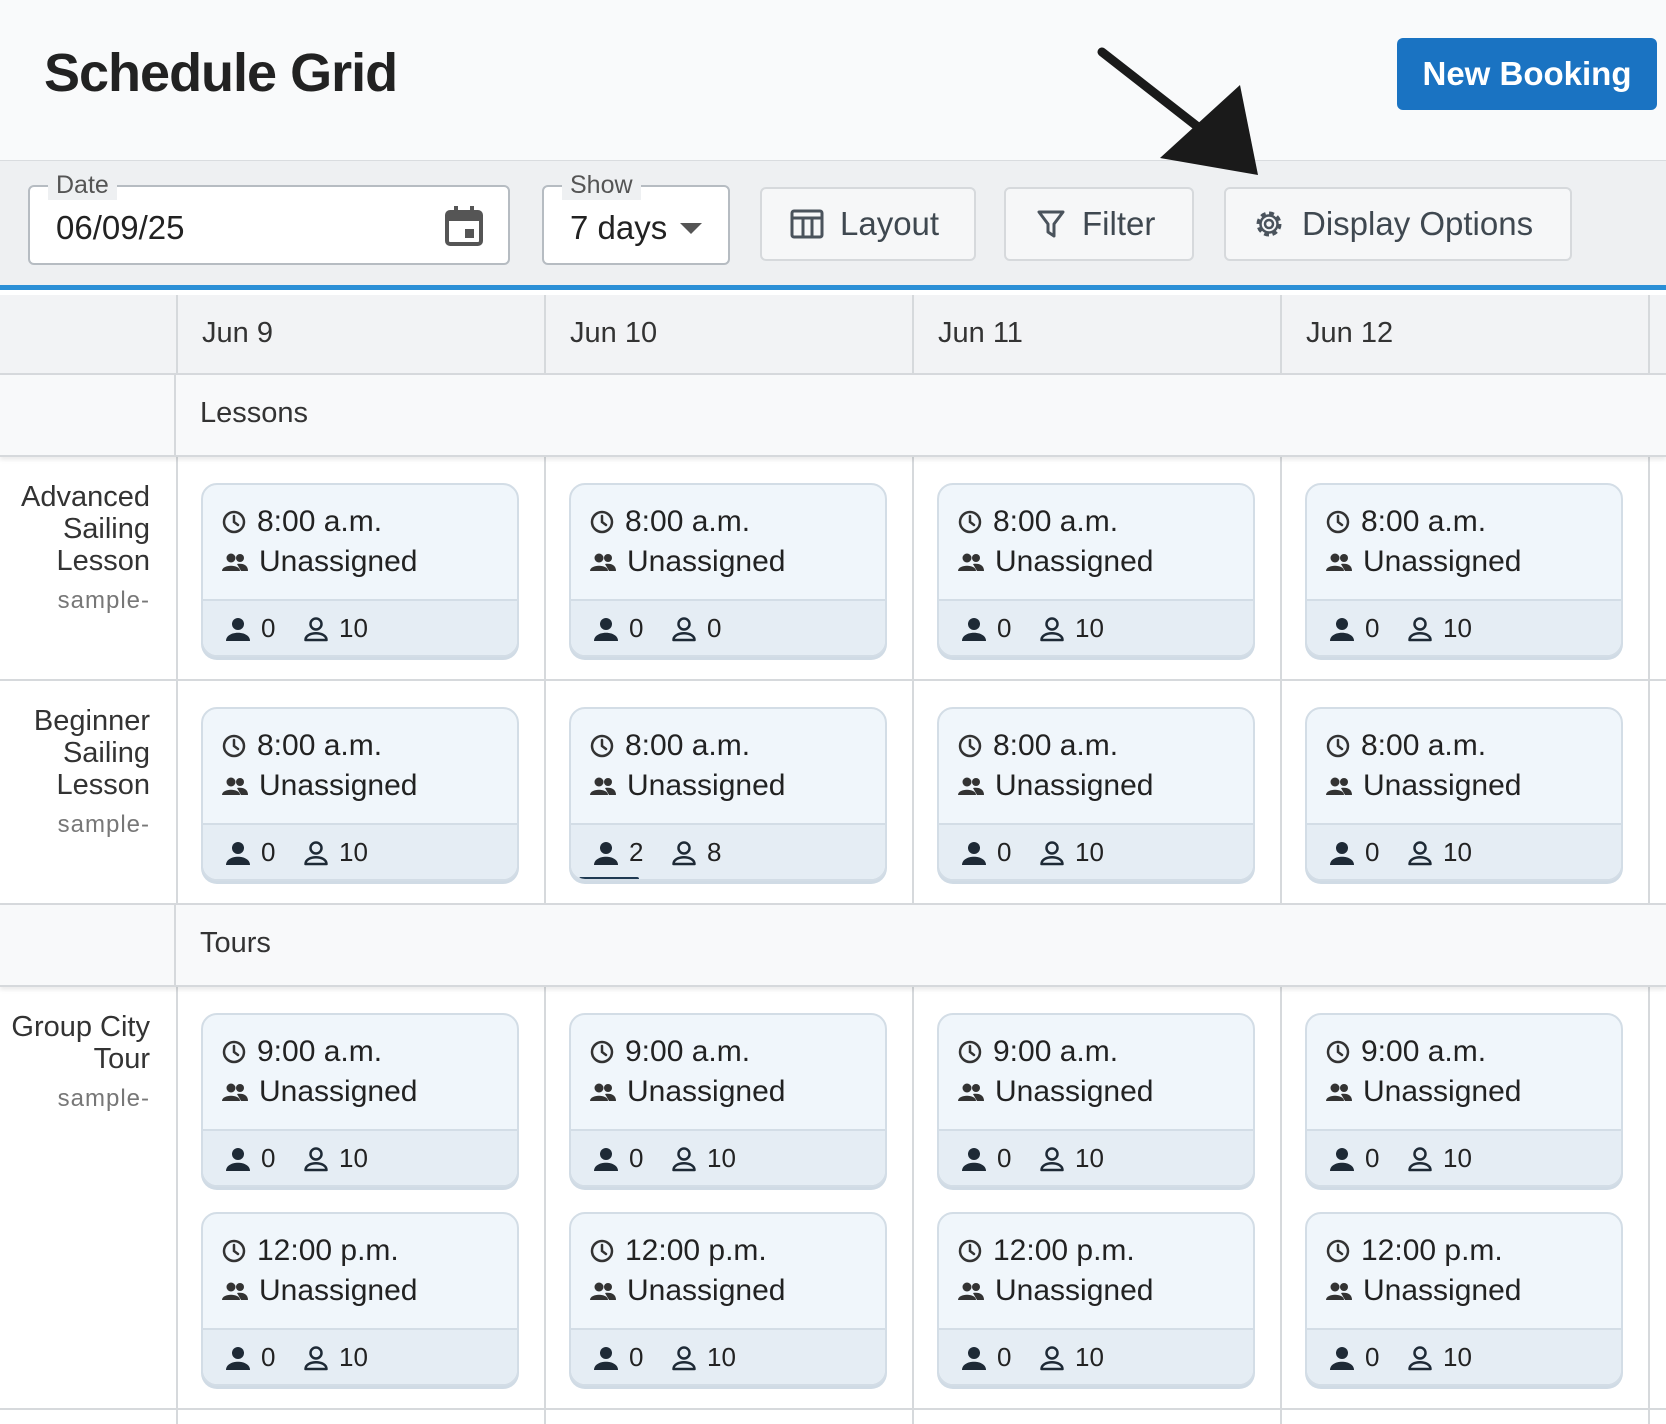  Describe the element at coordinates (833, 335) in the screenshot. I see `day-header-row: Jun 9 Jun 10 Jun 11 Jun 12` at that location.